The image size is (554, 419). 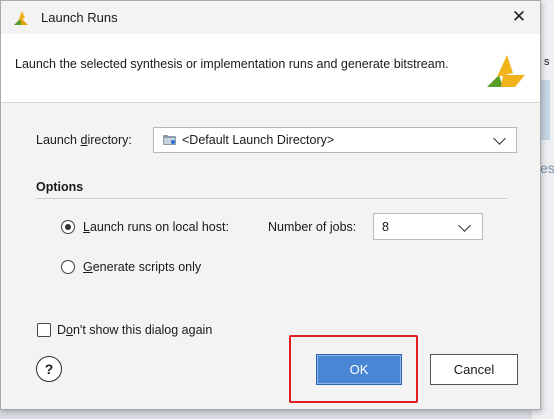 I want to click on launch-local-radio, so click(x=68, y=227).